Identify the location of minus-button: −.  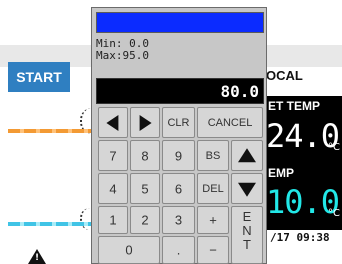
(213, 250).